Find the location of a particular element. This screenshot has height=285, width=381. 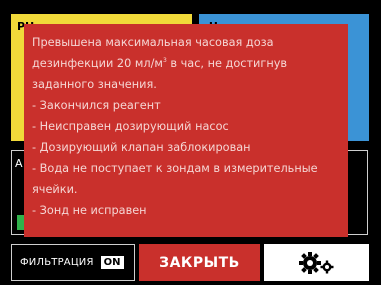

filtration-state-badge: ON is located at coordinates (112, 262).